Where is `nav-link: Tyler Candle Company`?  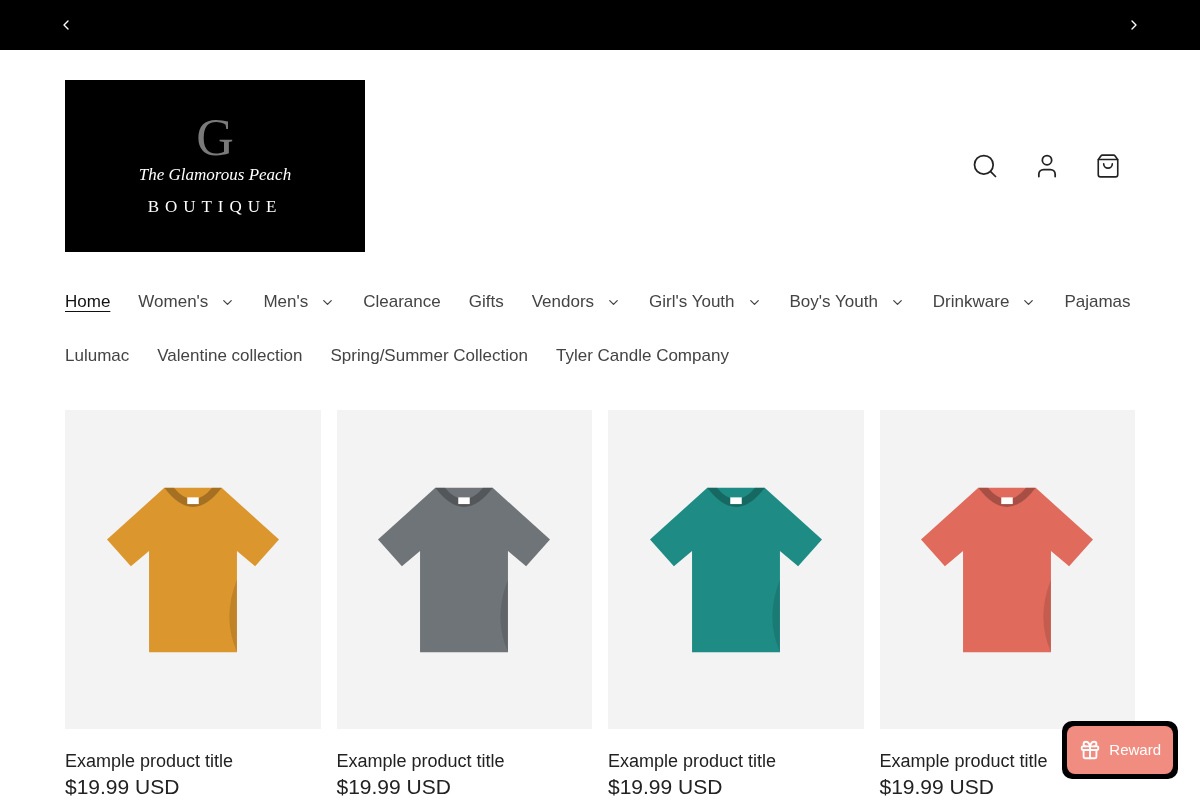 nav-link: Tyler Candle Company is located at coordinates (642, 356).